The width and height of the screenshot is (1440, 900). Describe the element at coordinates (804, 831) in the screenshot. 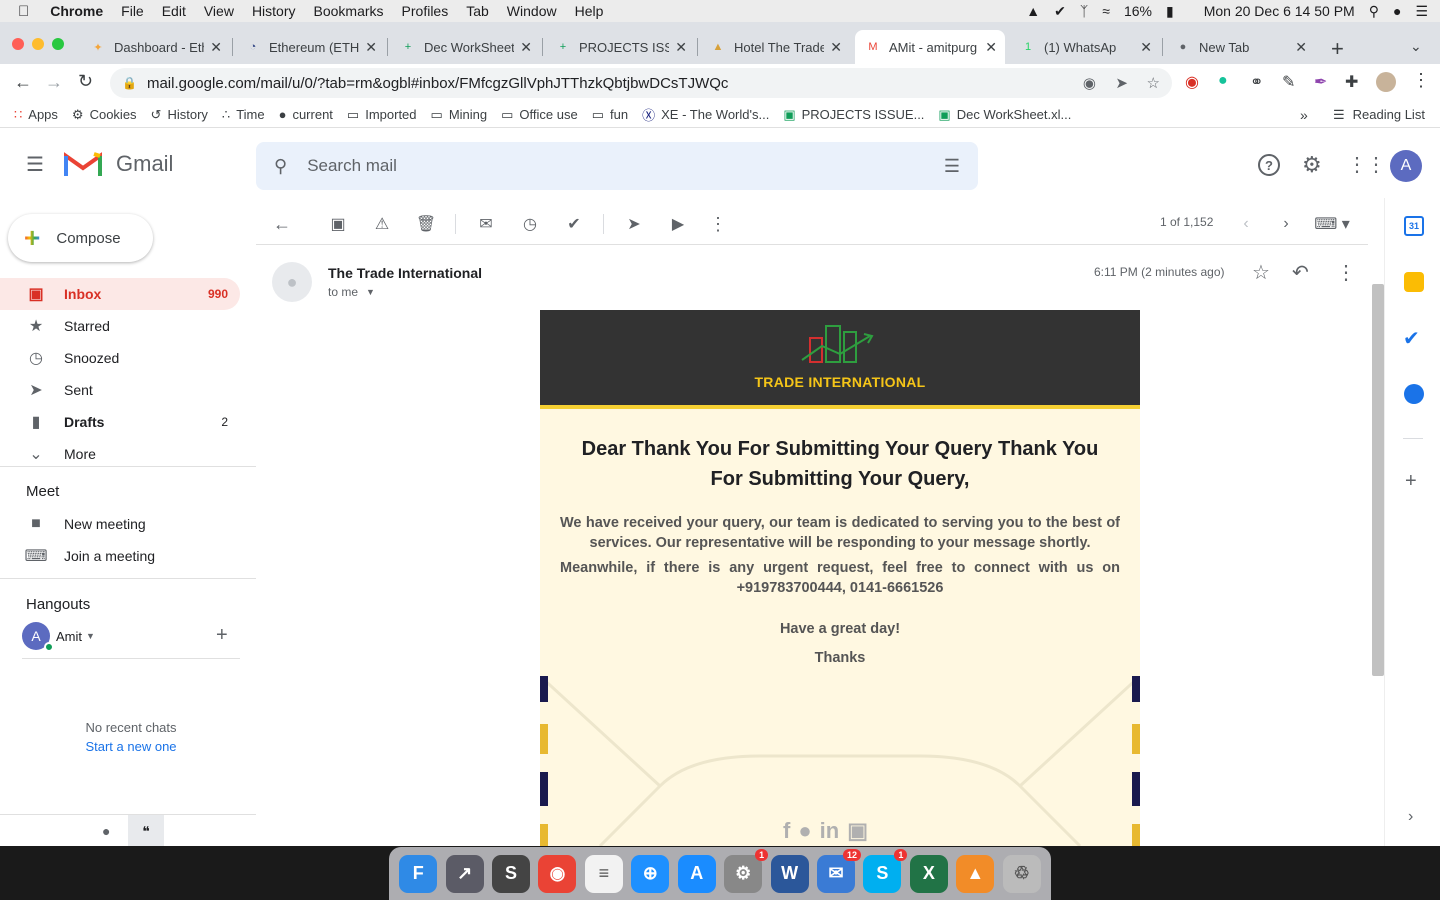

I see `twitter-icon: ●` at that location.